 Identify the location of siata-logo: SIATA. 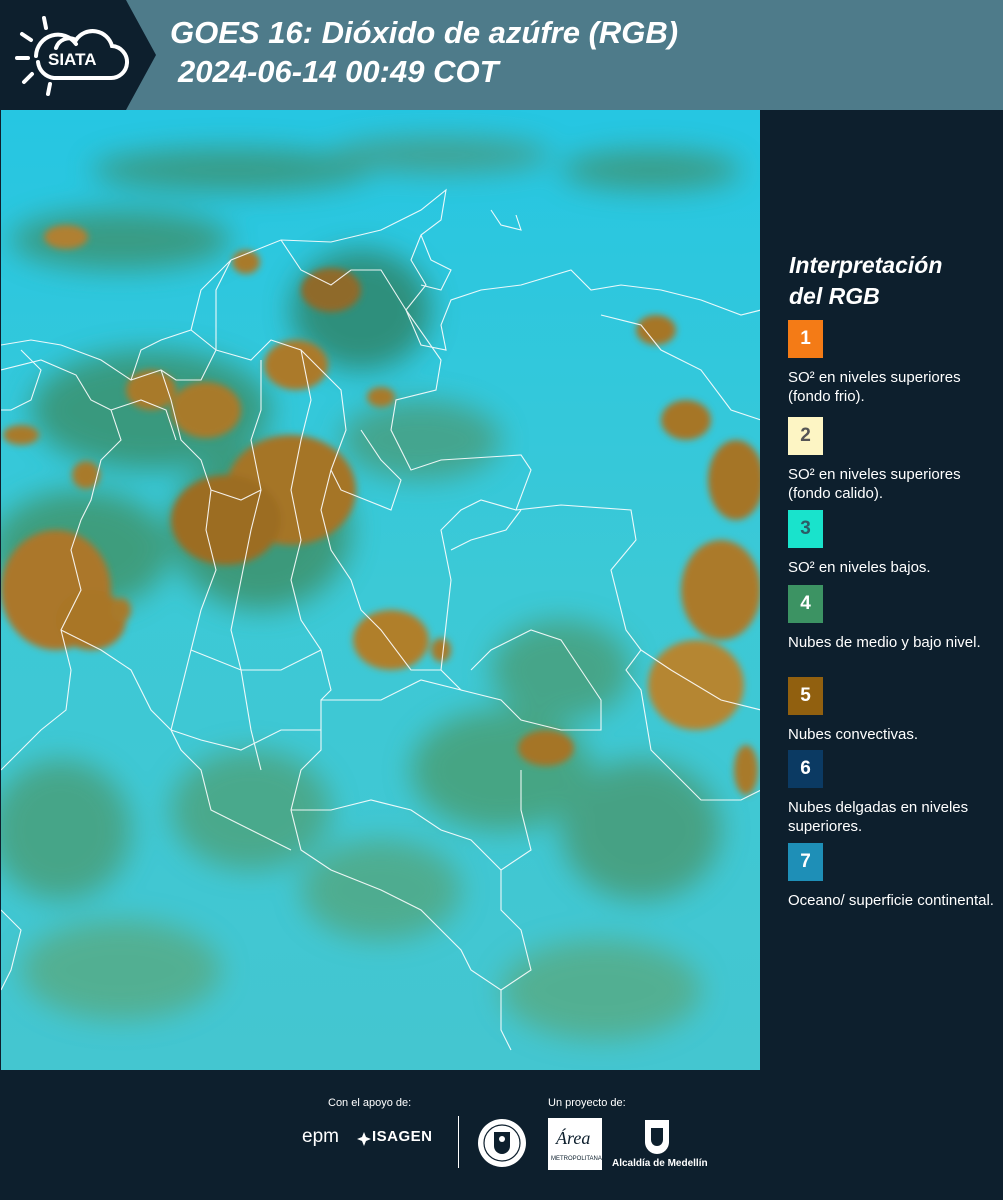
(72, 56).